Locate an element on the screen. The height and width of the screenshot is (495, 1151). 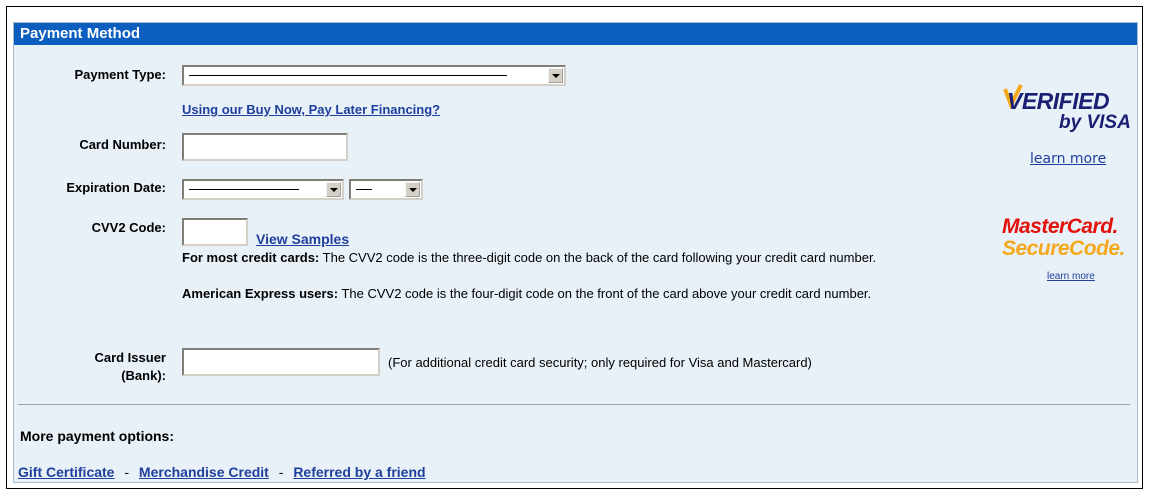
card-issuer-input is located at coordinates (281, 362).